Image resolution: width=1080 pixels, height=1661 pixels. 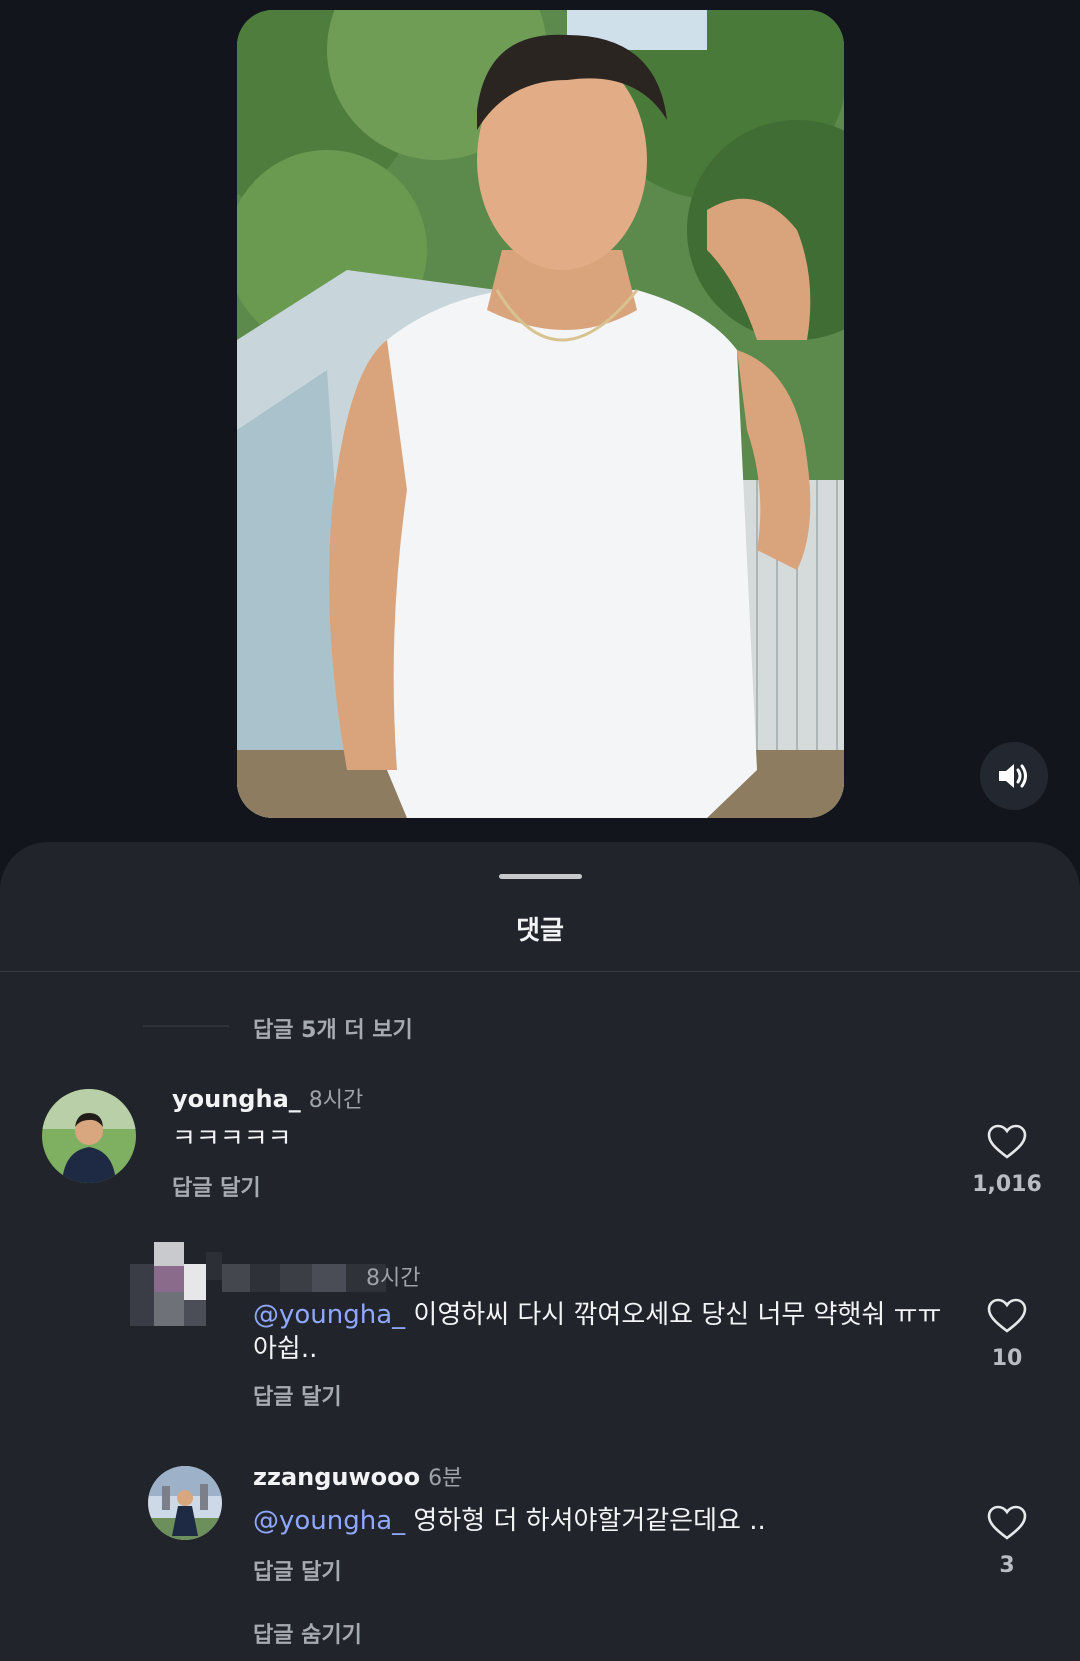 What do you see at coordinates (232, 1139) in the screenshot?
I see `comment-text: ㅋㅋㅋㅋㅋ` at bounding box center [232, 1139].